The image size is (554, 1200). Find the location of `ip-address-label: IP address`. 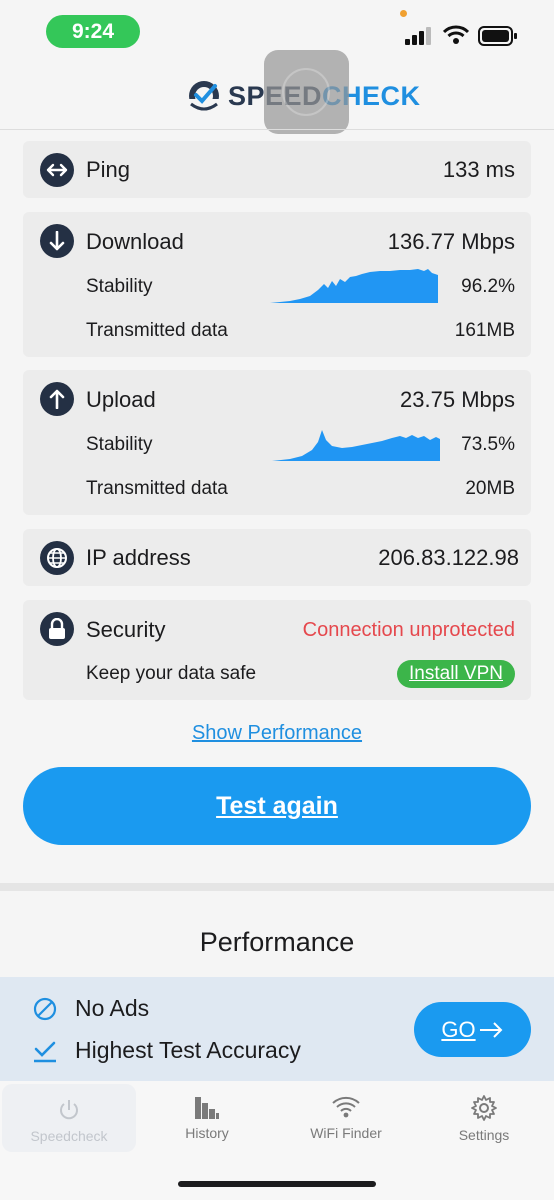

ip-address-label: IP address is located at coordinates (138, 557).